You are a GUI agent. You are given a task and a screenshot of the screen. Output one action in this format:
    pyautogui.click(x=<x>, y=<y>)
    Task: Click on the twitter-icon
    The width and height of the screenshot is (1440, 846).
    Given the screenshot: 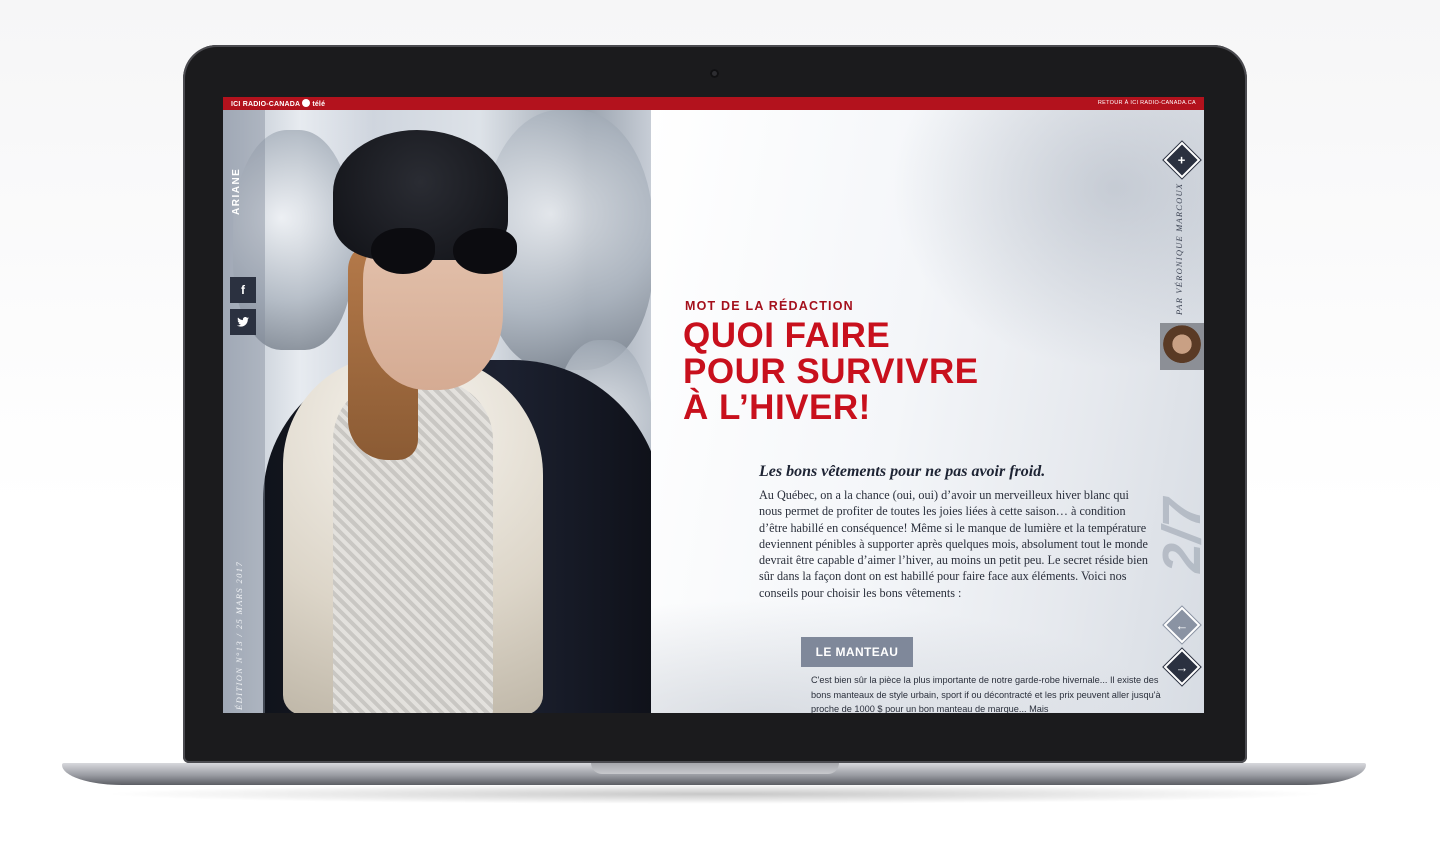 What is the action you would take?
    pyautogui.click(x=243, y=322)
    